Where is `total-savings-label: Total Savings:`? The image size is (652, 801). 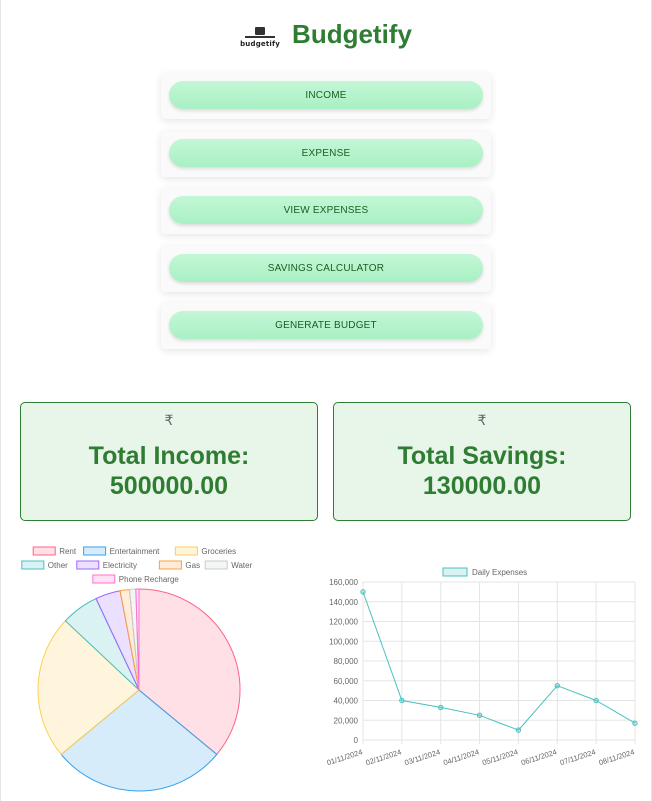
total-savings-label: Total Savings: is located at coordinates (482, 456).